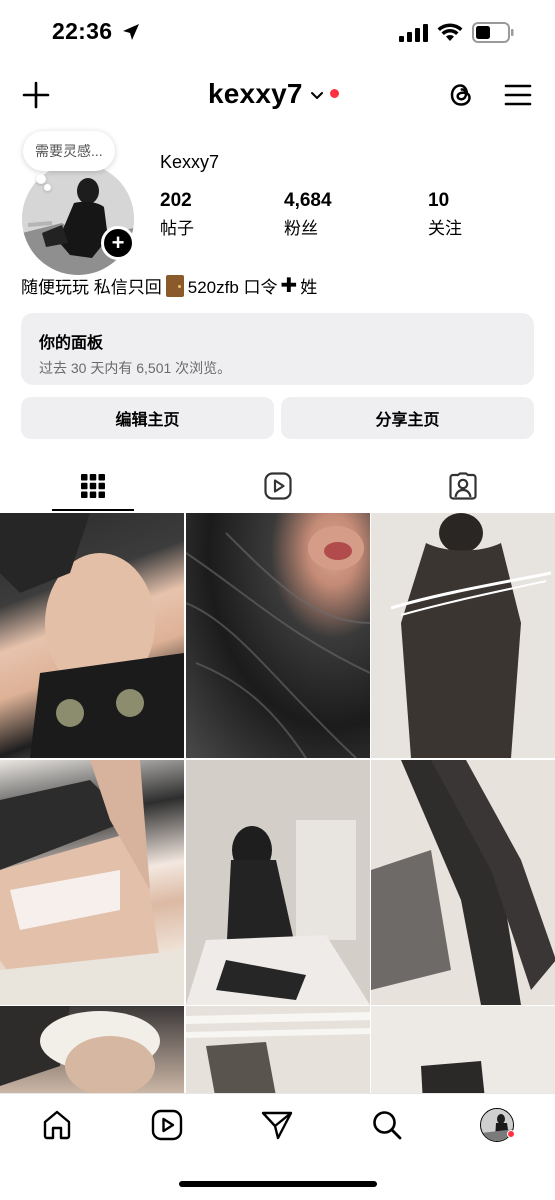 The image size is (555, 1200). I want to click on note-bubble-tail, so click(41, 179).